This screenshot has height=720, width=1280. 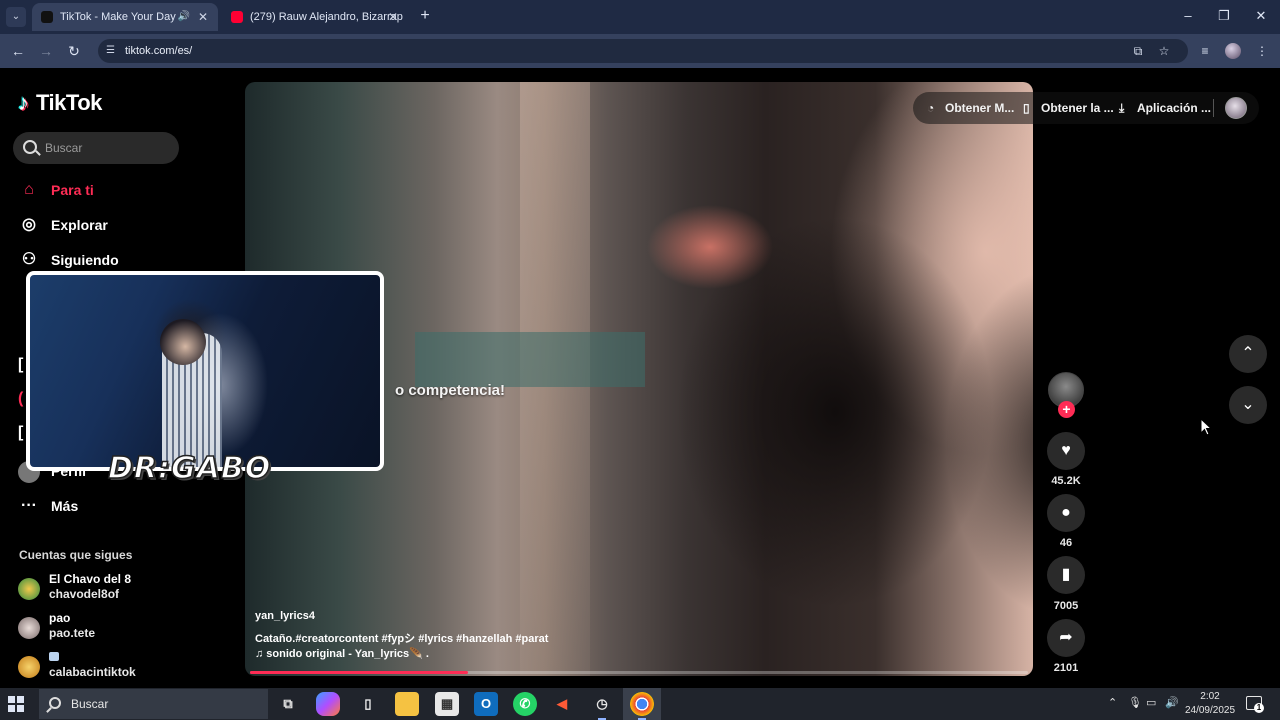 I want to click on close-window-button: ✕, so click(x=1261, y=16).